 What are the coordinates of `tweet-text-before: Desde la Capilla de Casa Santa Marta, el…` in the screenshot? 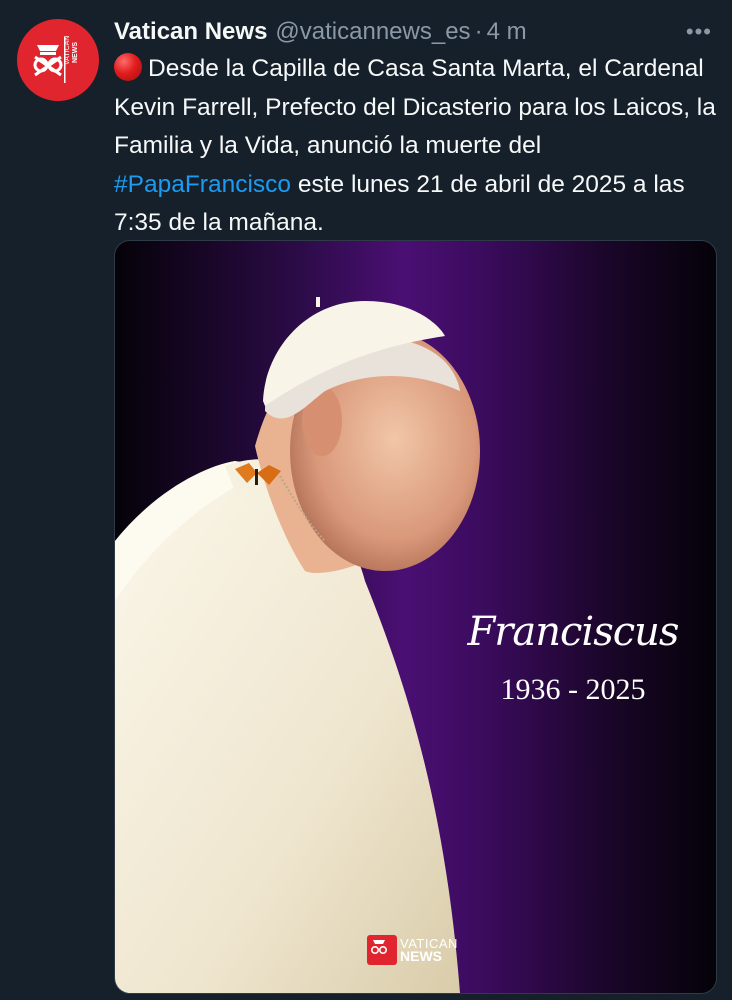 It's located at (415, 107).